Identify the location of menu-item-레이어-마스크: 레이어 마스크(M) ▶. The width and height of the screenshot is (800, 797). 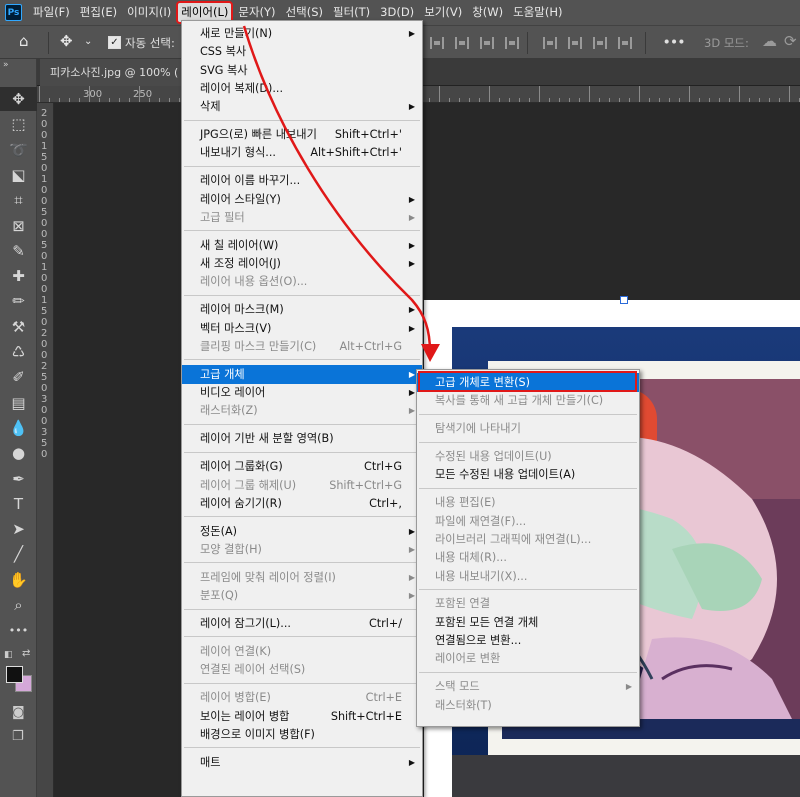
(302, 309).